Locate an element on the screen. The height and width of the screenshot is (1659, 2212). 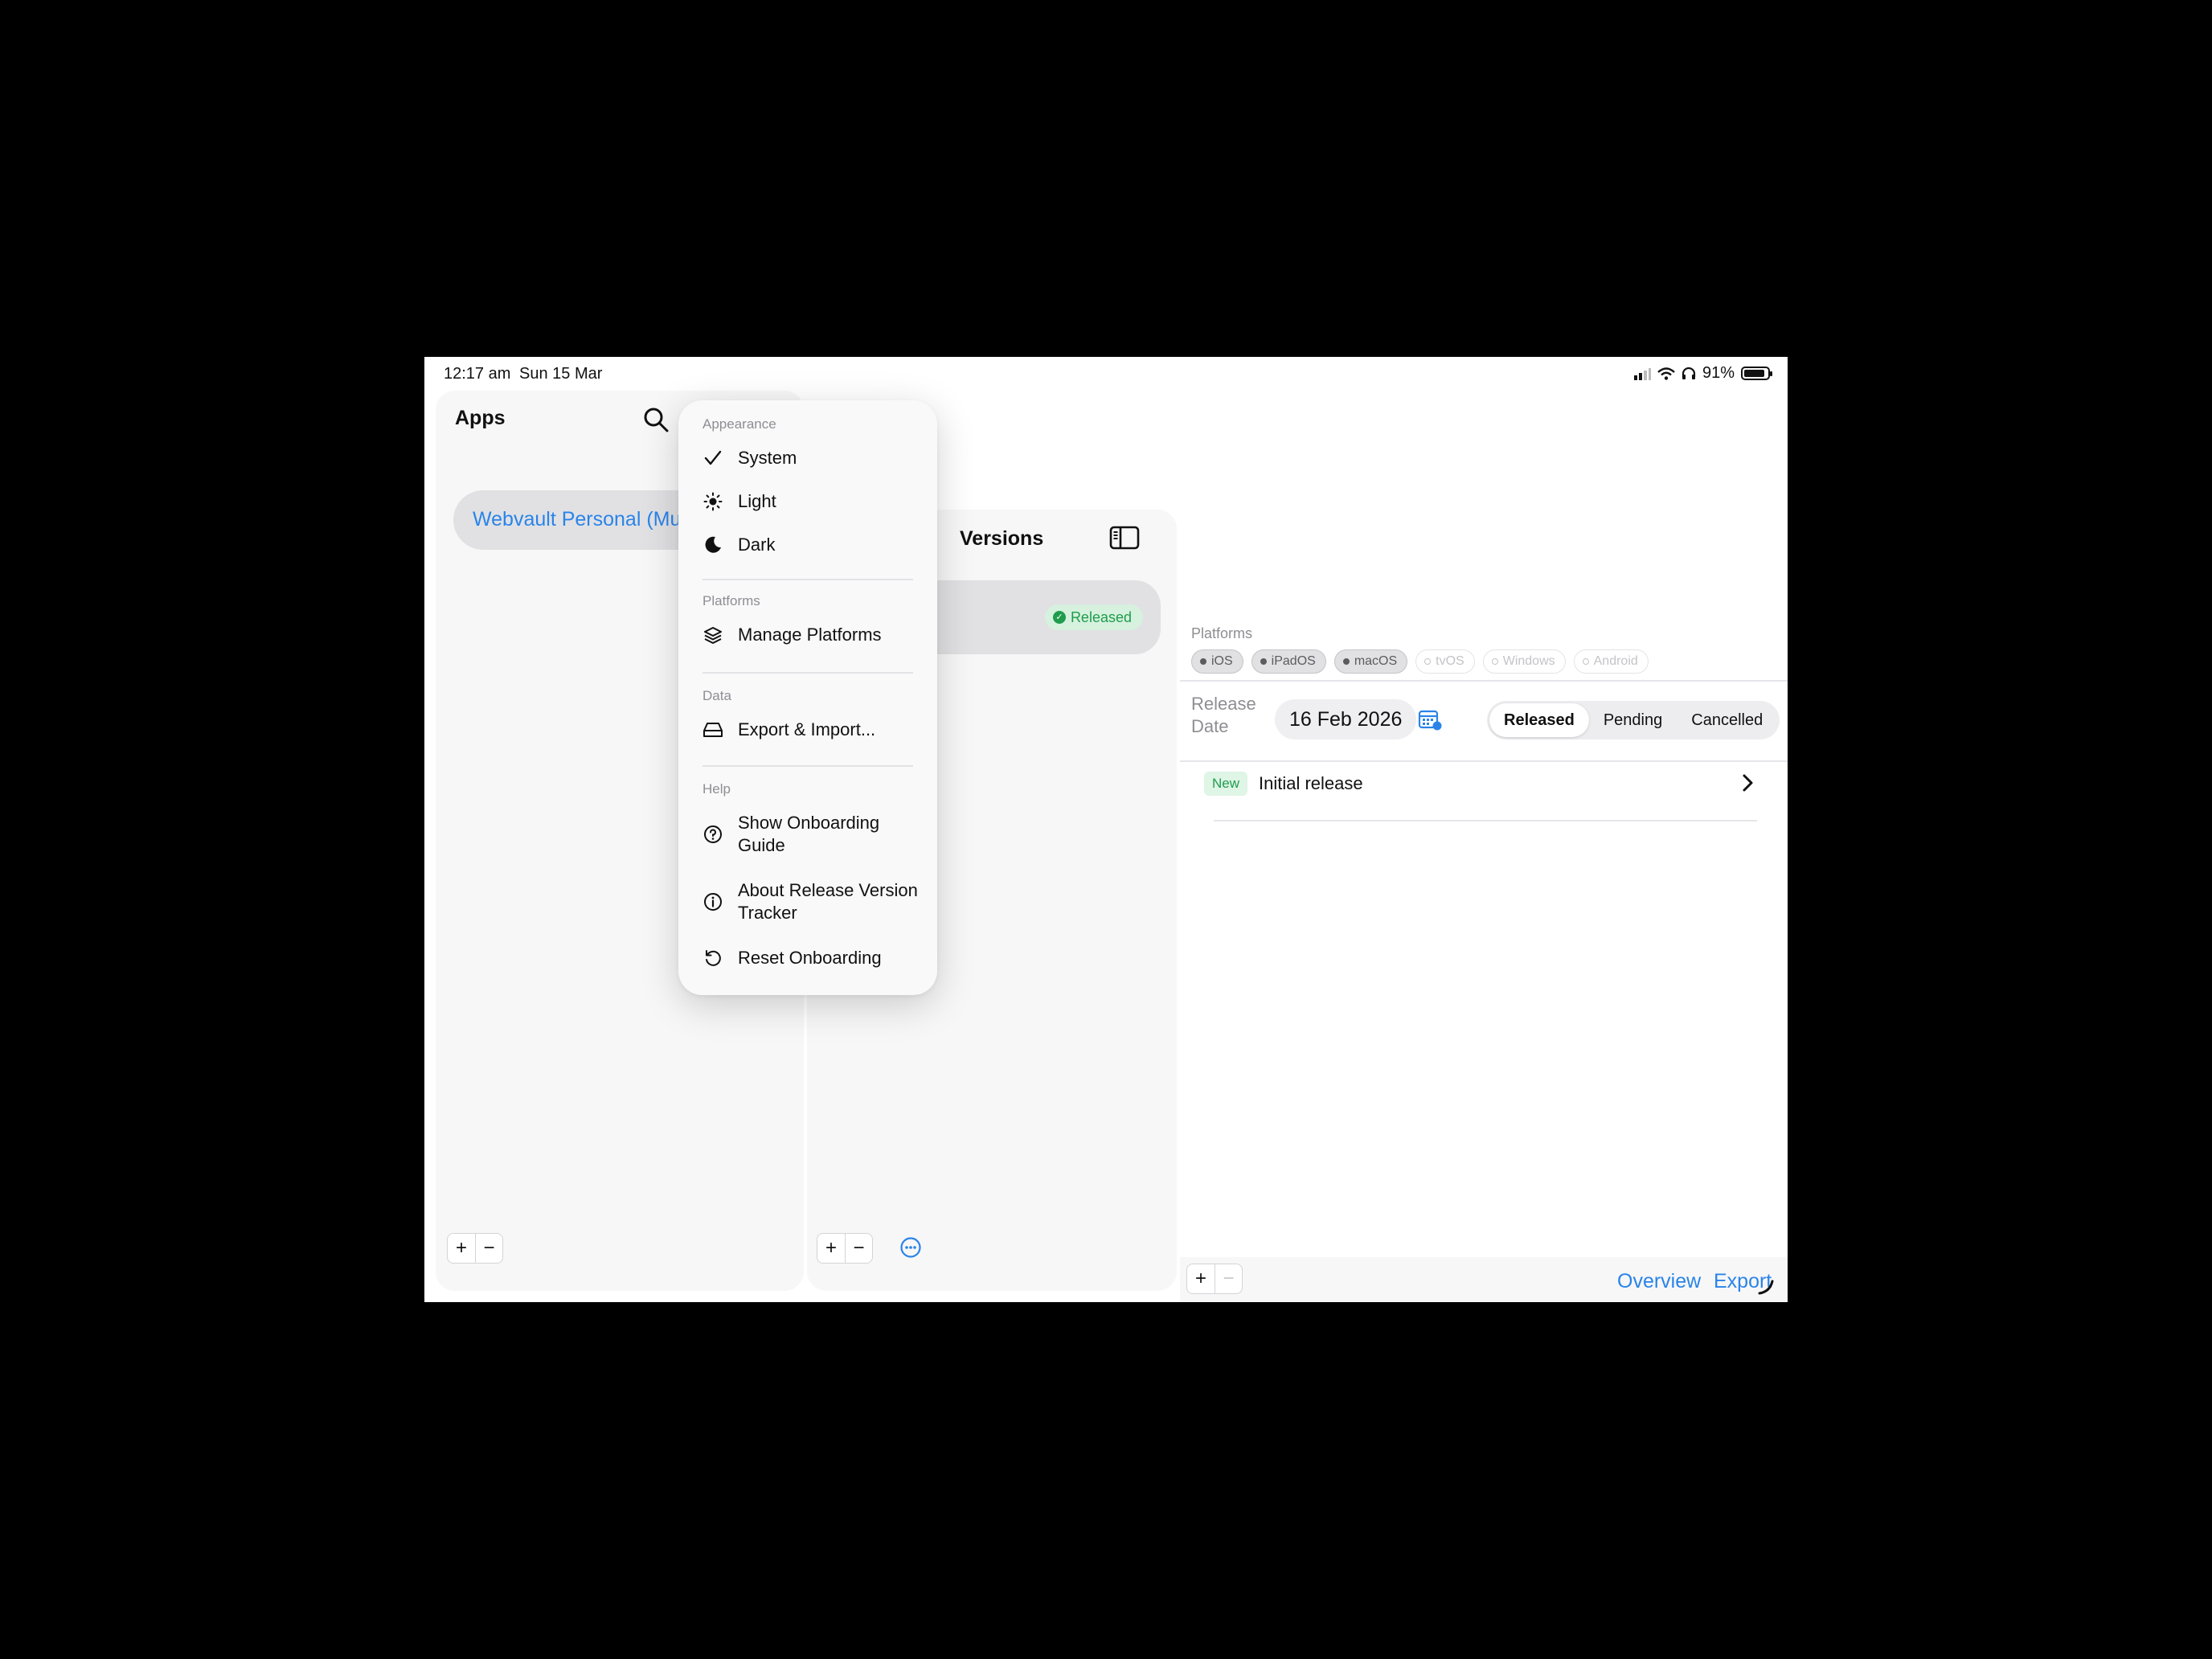
chip-label: Android is located at coordinates (1615, 661).